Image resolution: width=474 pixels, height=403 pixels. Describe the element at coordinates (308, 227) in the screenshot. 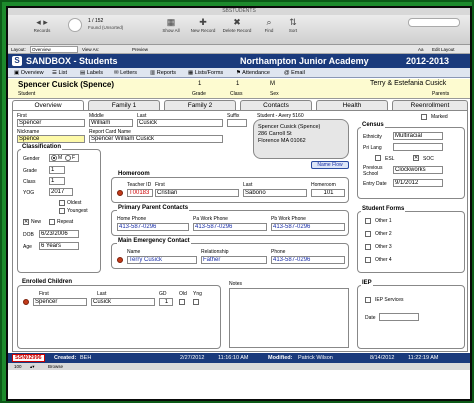

I see `pb-work-phone-field: 413-587-0296` at that location.